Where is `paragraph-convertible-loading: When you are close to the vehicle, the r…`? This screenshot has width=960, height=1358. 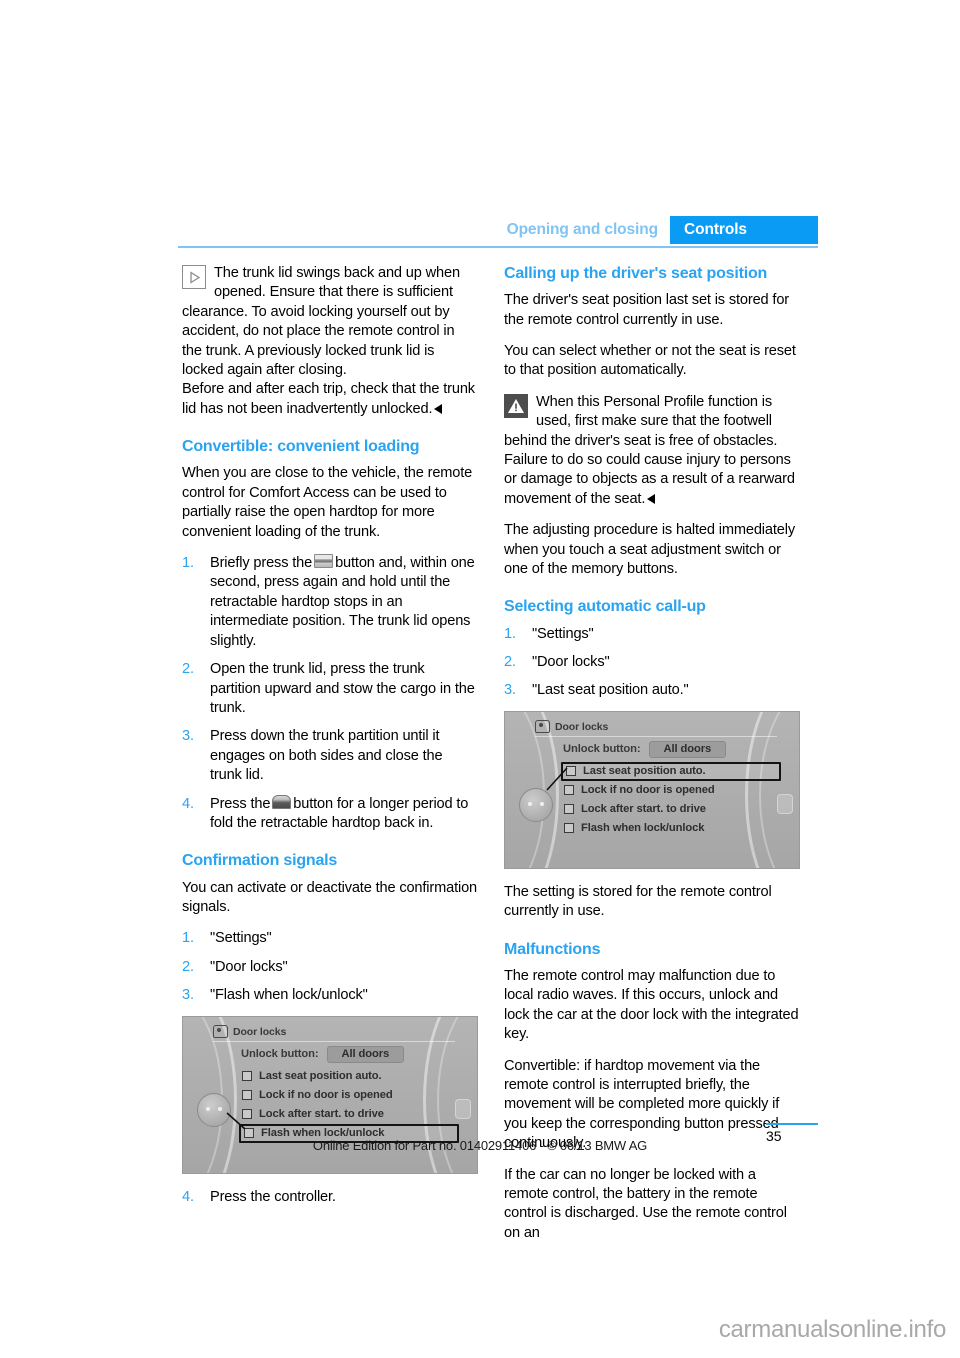
paragraph-convertible-loading: When you are close to the vehicle, the r… is located at coordinates (327, 502).